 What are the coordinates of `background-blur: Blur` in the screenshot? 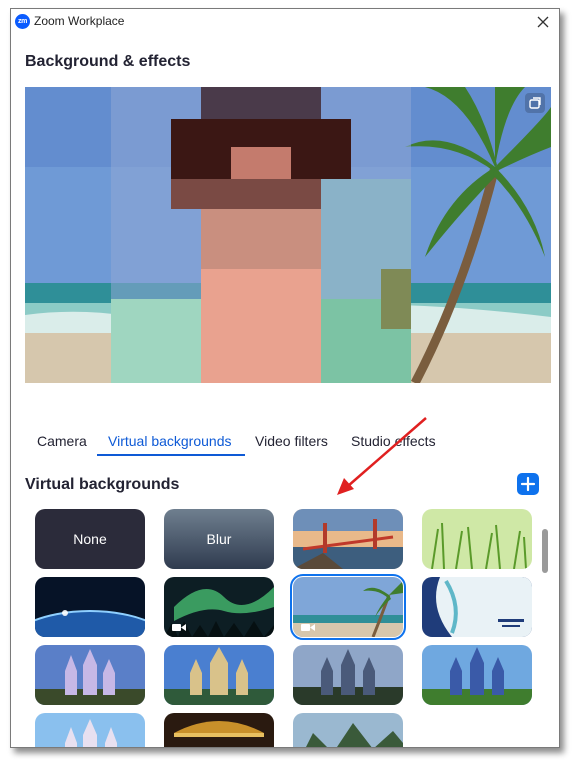 It's located at (219, 539).